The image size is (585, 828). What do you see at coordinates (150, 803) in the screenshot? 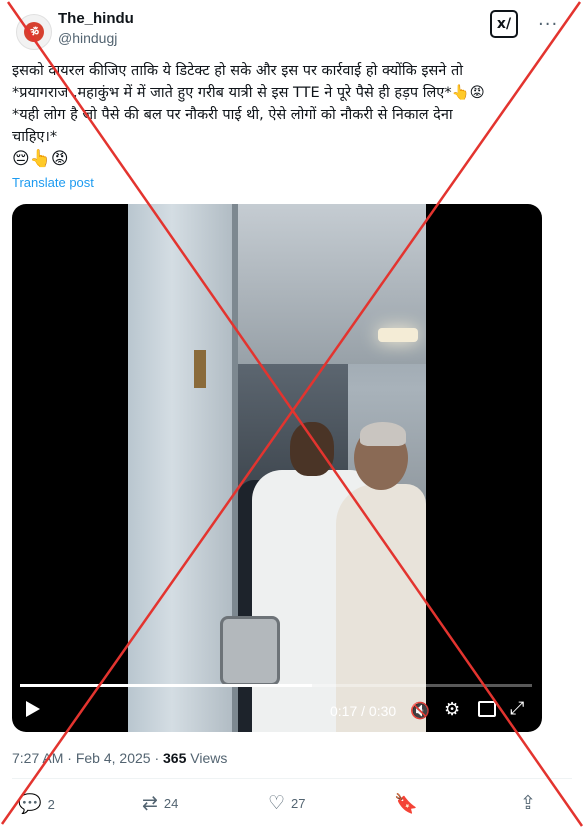
I see `repost-icon: ⇄` at bounding box center [150, 803].